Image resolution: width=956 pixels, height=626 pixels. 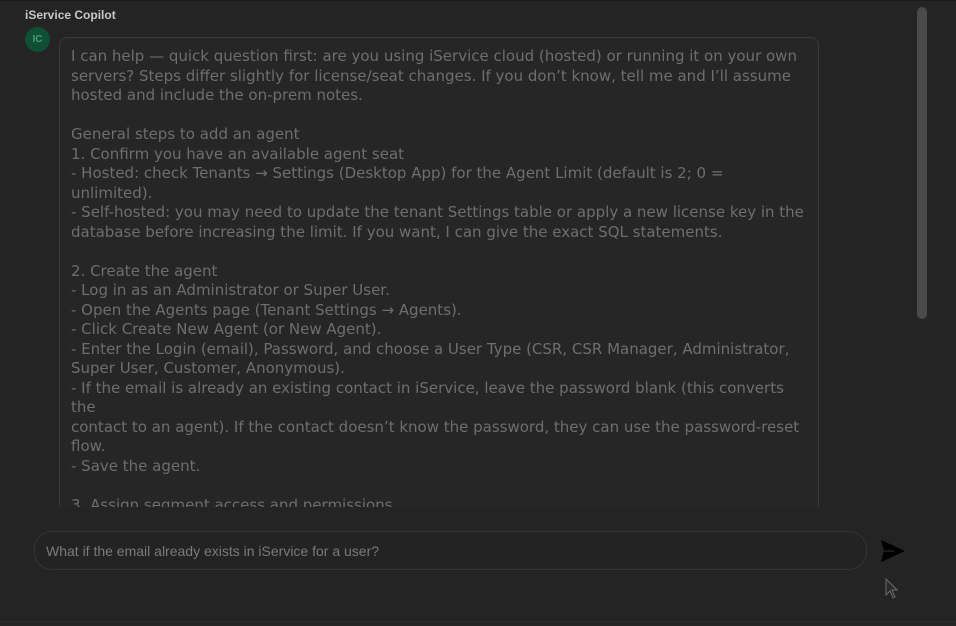 What do you see at coordinates (922, 163) in the screenshot?
I see `chat-scrollbar` at bounding box center [922, 163].